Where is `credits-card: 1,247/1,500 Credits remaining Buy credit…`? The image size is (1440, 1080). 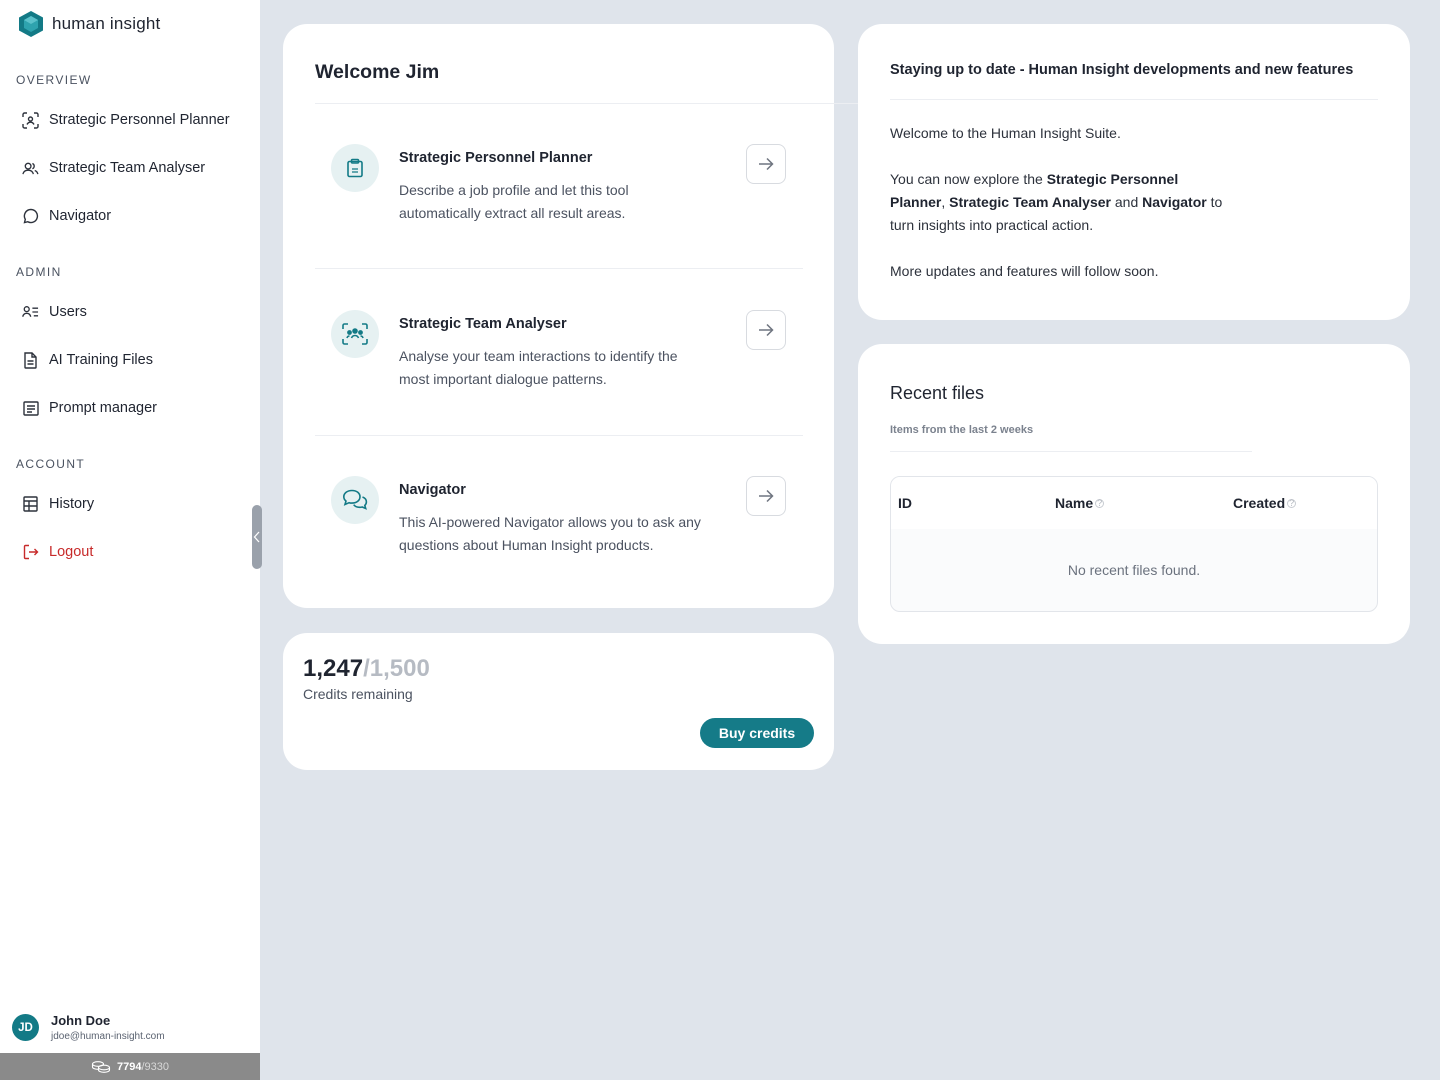 credits-card: 1,247/1,500 Credits remaining Buy credit… is located at coordinates (558, 701).